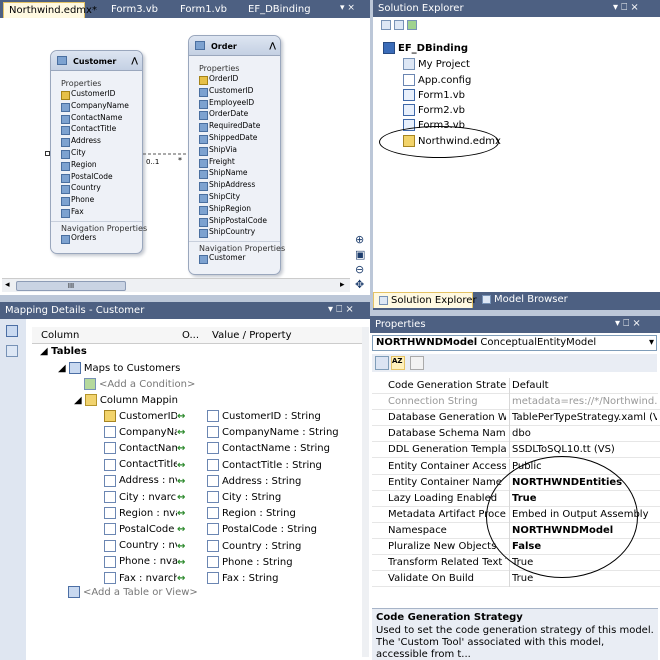 Image resolution: width=660 pixels, height=660 pixels. Describe the element at coordinates (12, 331) in the screenshot. I see `map-to-tables-icon` at that location.